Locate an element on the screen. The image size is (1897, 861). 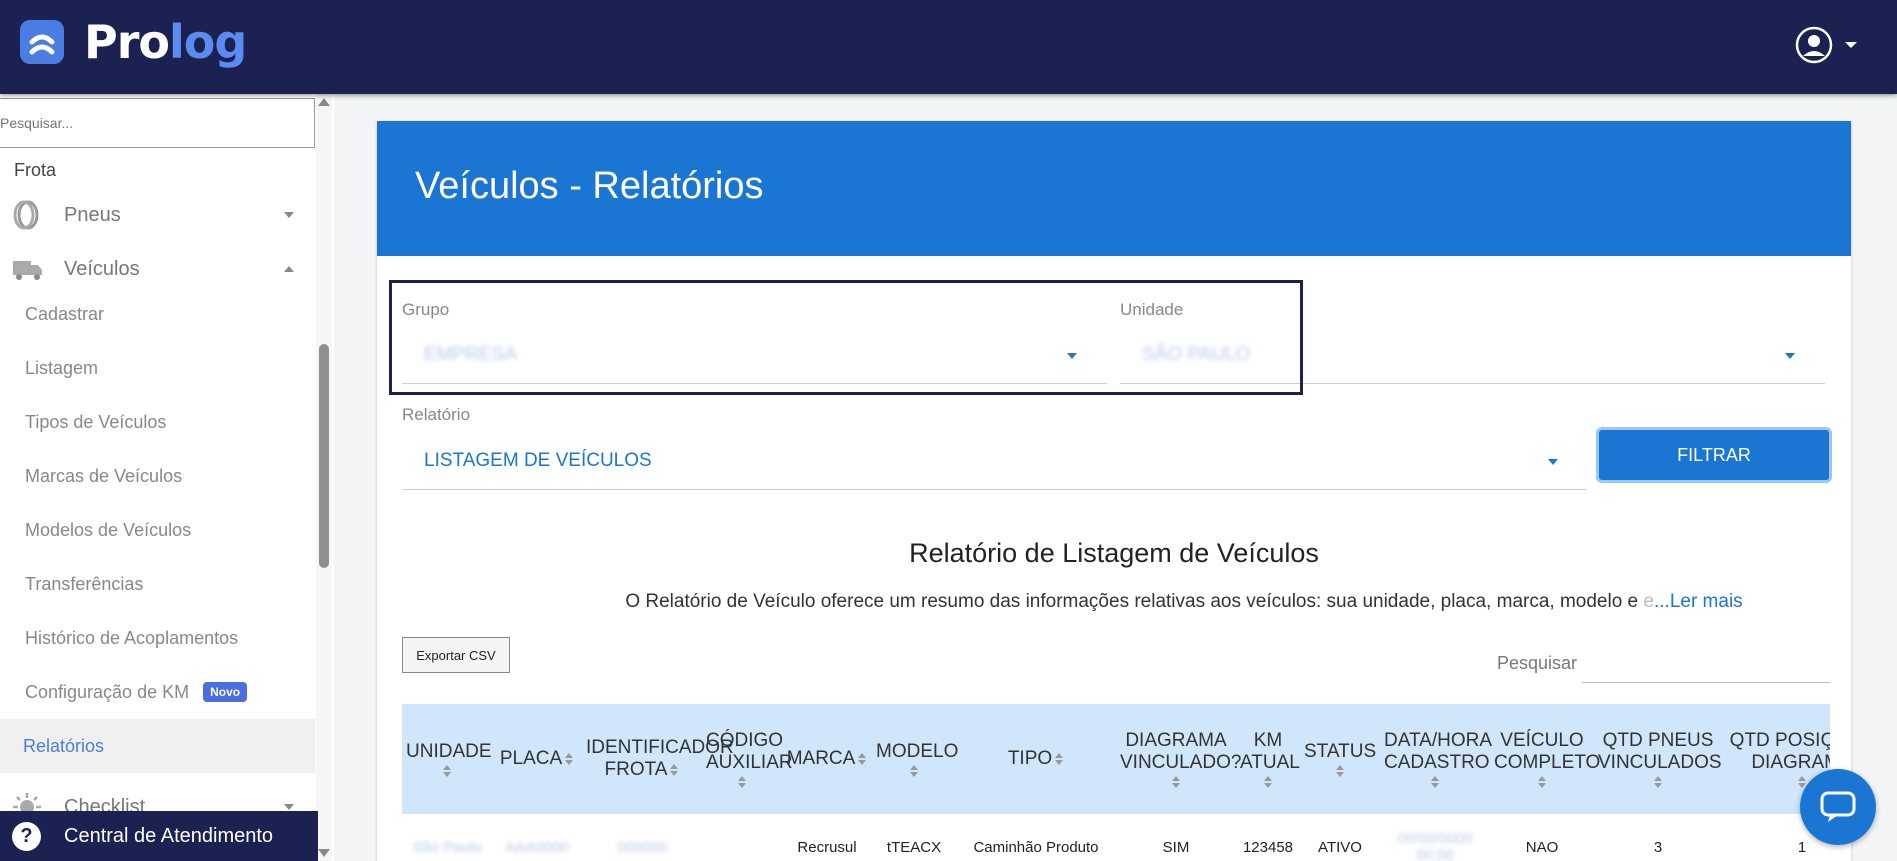
column-header: MARCA is located at coordinates (827, 759).